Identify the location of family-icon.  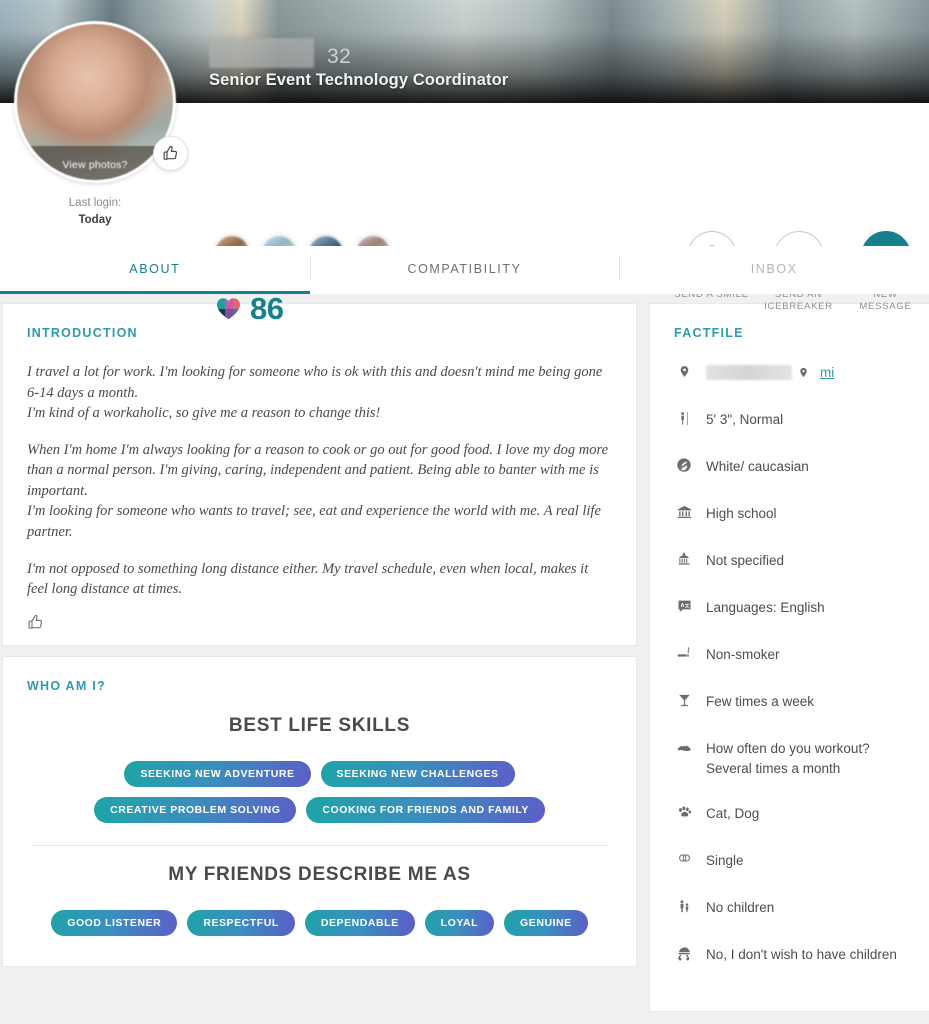
(684, 906).